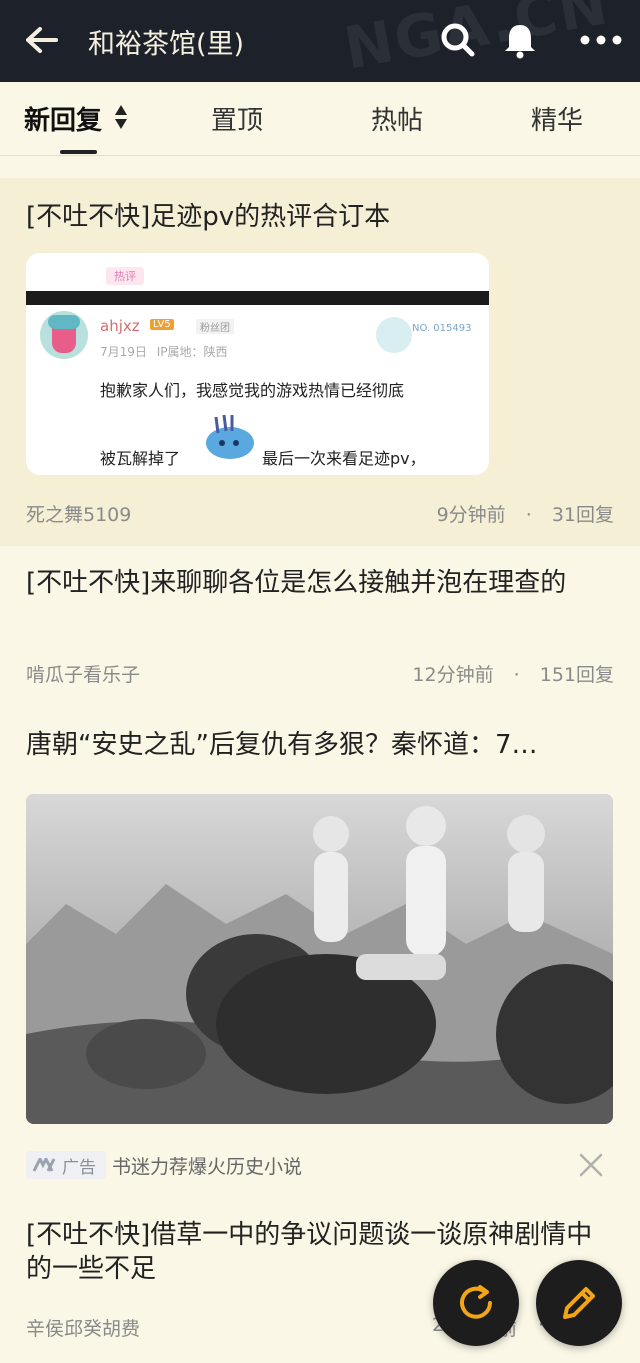 The image size is (640, 1363). Describe the element at coordinates (394, 335) in the screenshot. I see `fan-badge-icon` at that location.